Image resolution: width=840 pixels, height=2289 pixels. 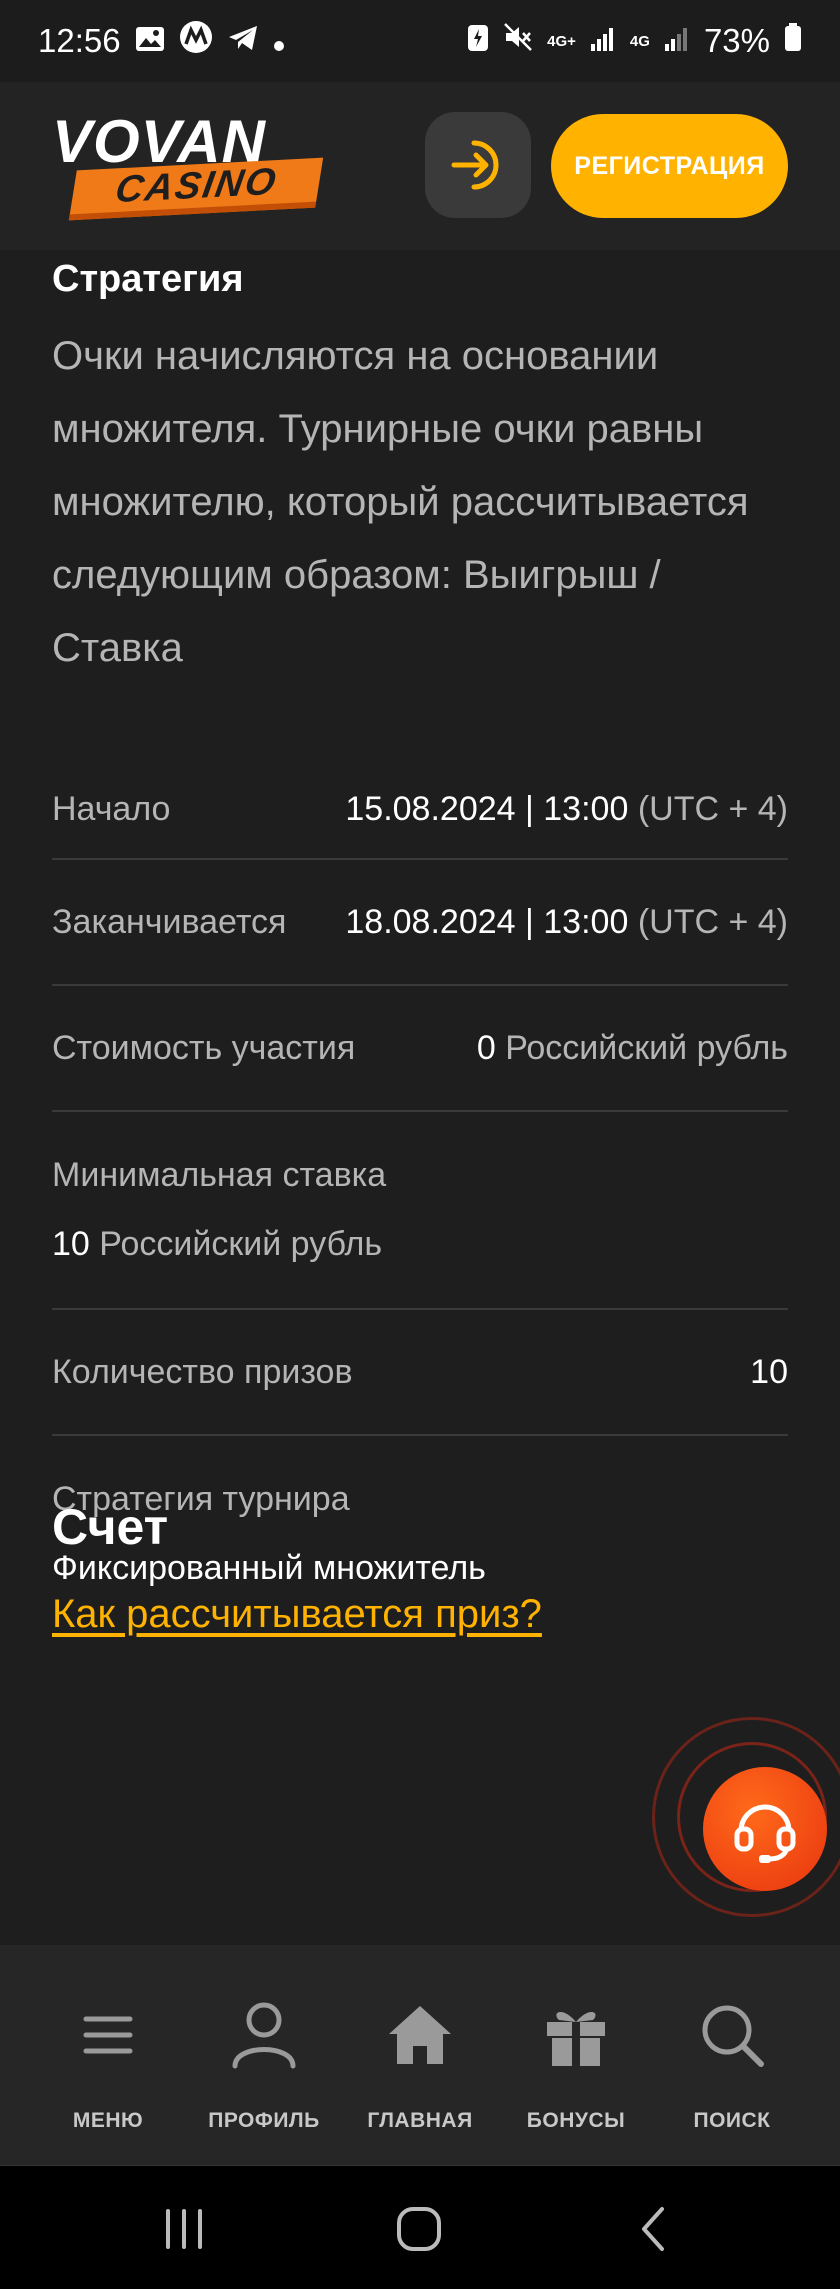 What do you see at coordinates (669, 166) in the screenshot?
I see `register-button: РЕГИСТРАЦИЯ` at bounding box center [669, 166].